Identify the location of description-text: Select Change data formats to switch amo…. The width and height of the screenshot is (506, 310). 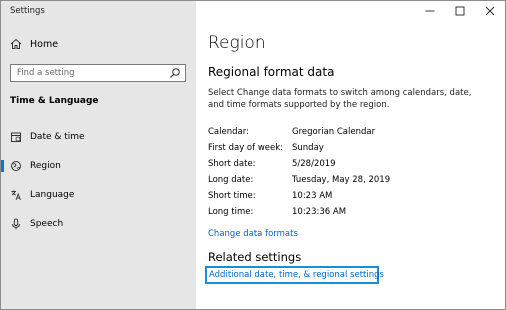
(340, 99).